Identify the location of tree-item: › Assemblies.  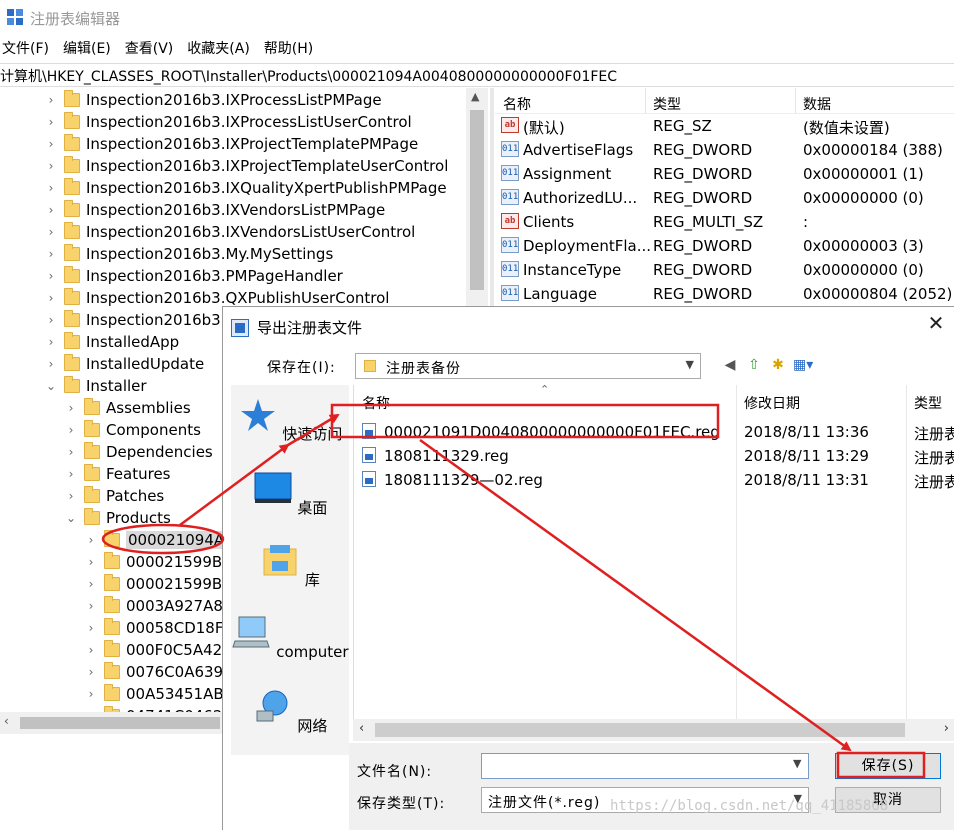
(127, 408).